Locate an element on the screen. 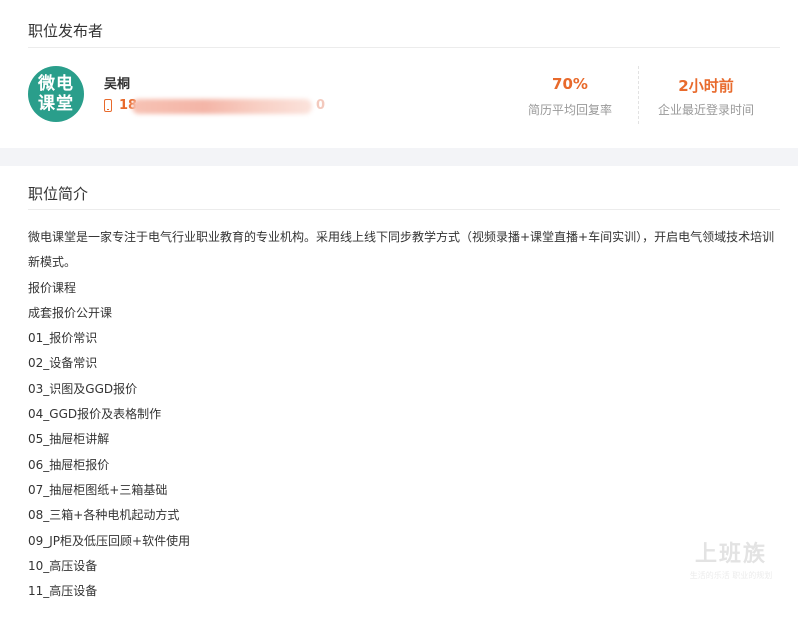 The image size is (798, 631). publisher-section-title: 职位发布者 is located at coordinates (66, 31).